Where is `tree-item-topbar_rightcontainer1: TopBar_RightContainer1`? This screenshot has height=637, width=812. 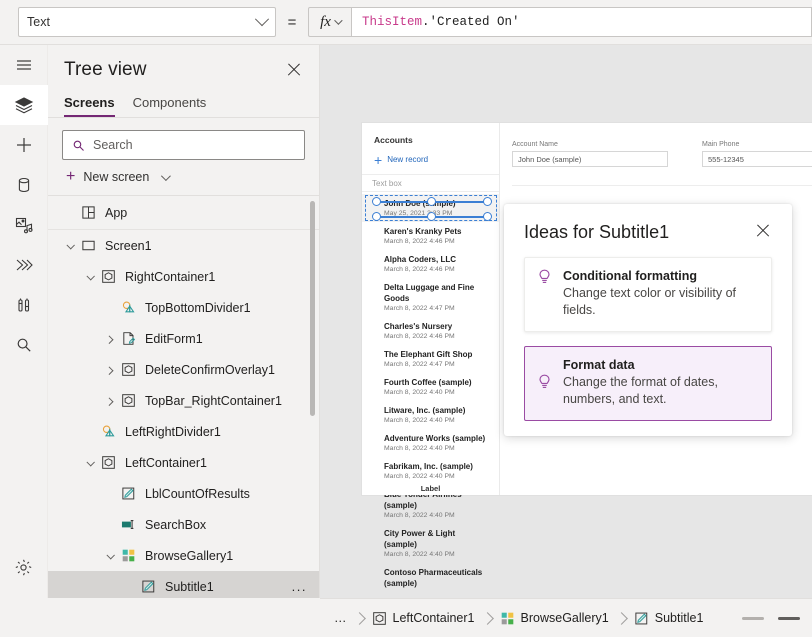
tree-item-topbar_rightcontainer1: TopBar_RightContainer1 is located at coordinates (183, 400).